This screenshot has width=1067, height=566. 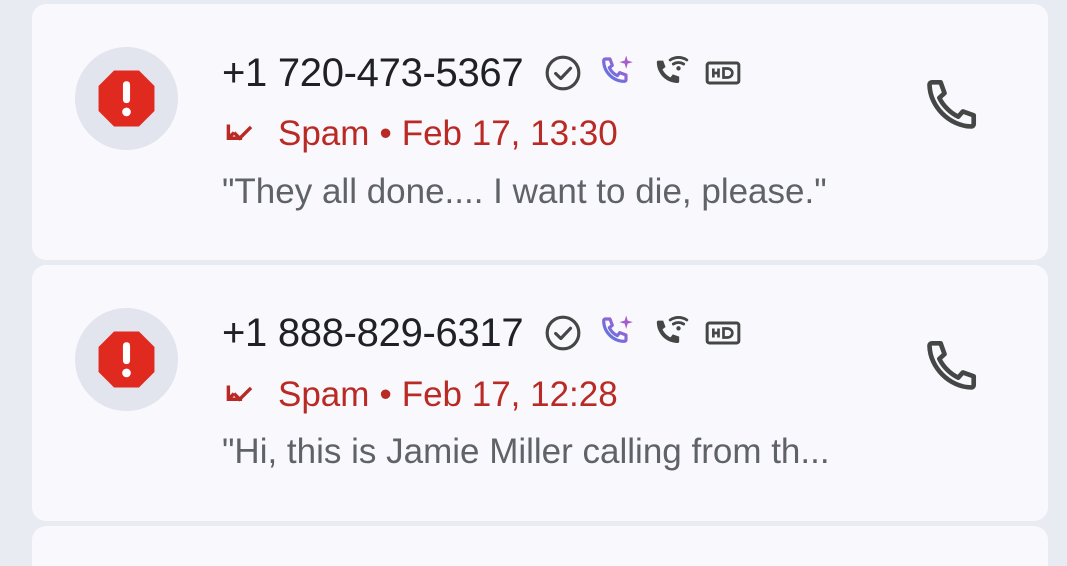 I want to click on caller-number: +1 888-829-6317, so click(x=373, y=333).